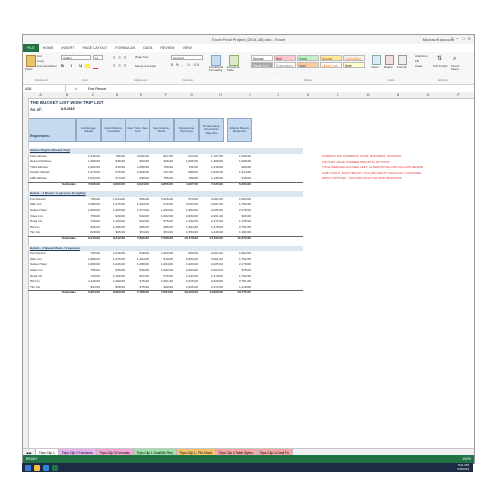  I want to click on column-header: K, so click(308, 95).